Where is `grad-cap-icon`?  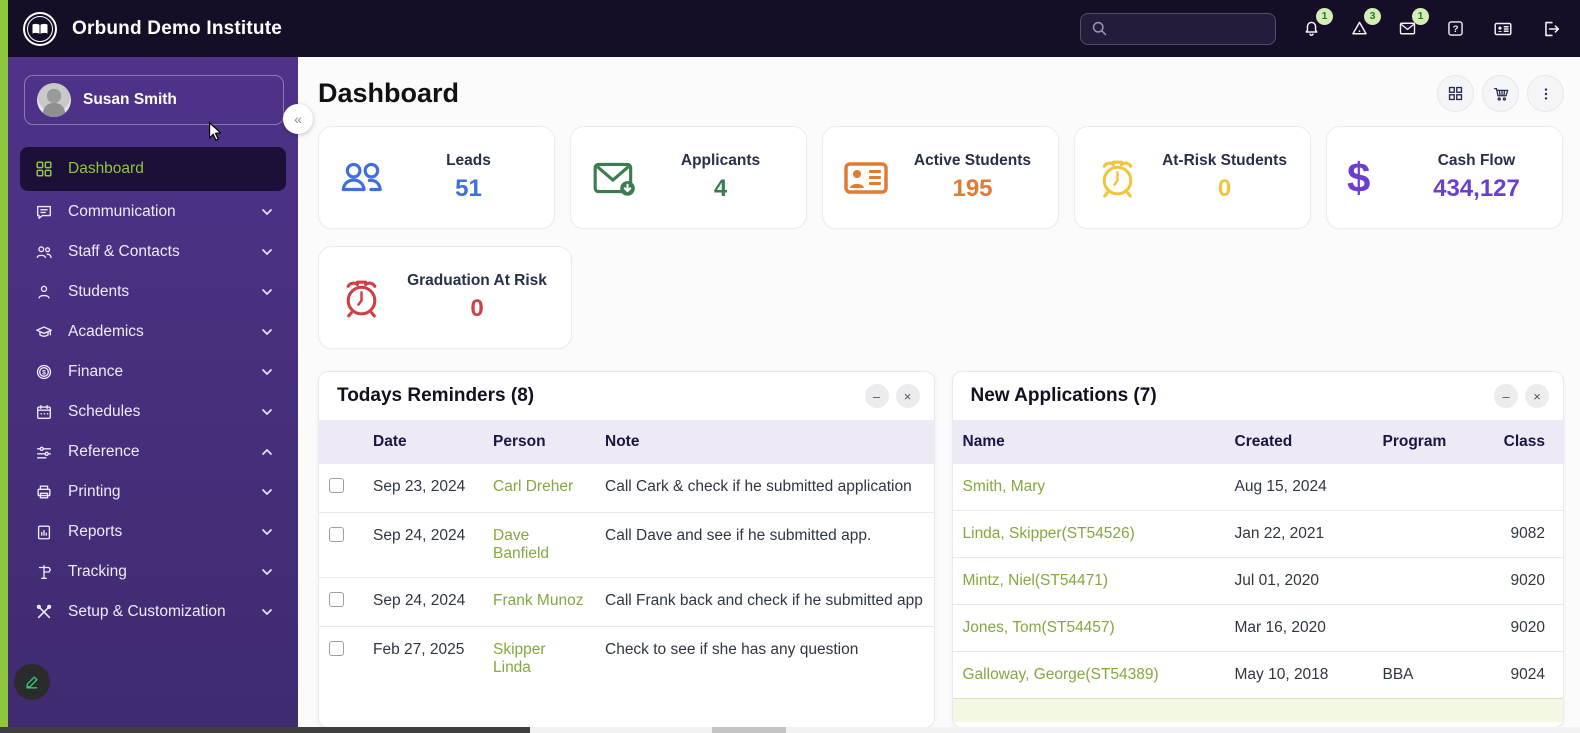
grad-cap-icon is located at coordinates (44, 332).